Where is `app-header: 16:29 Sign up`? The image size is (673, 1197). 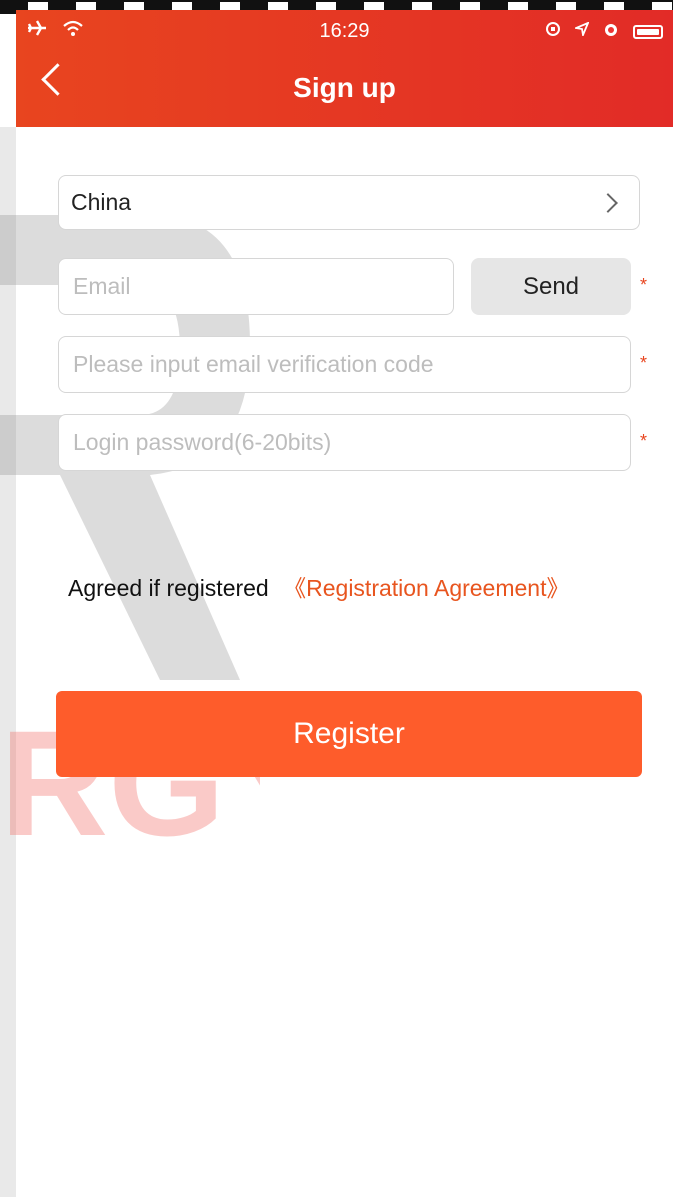 app-header: 16:29 Sign up is located at coordinates (344, 68).